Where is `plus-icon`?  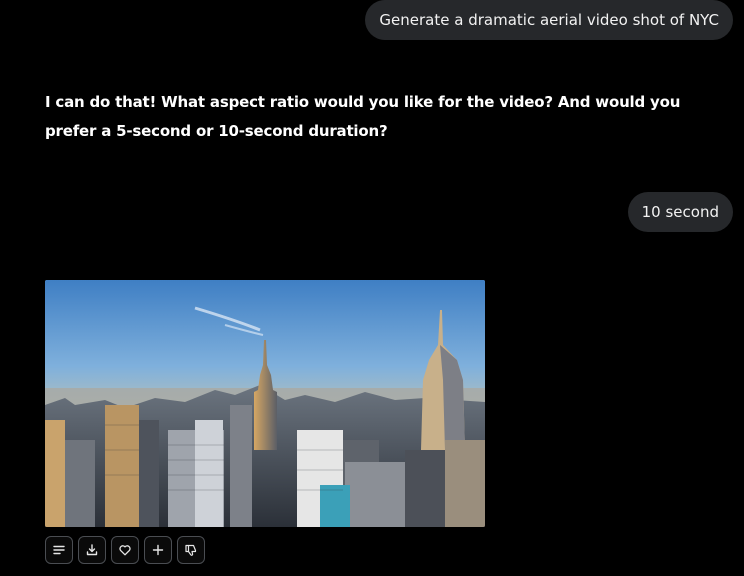 plus-icon is located at coordinates (158, 550).